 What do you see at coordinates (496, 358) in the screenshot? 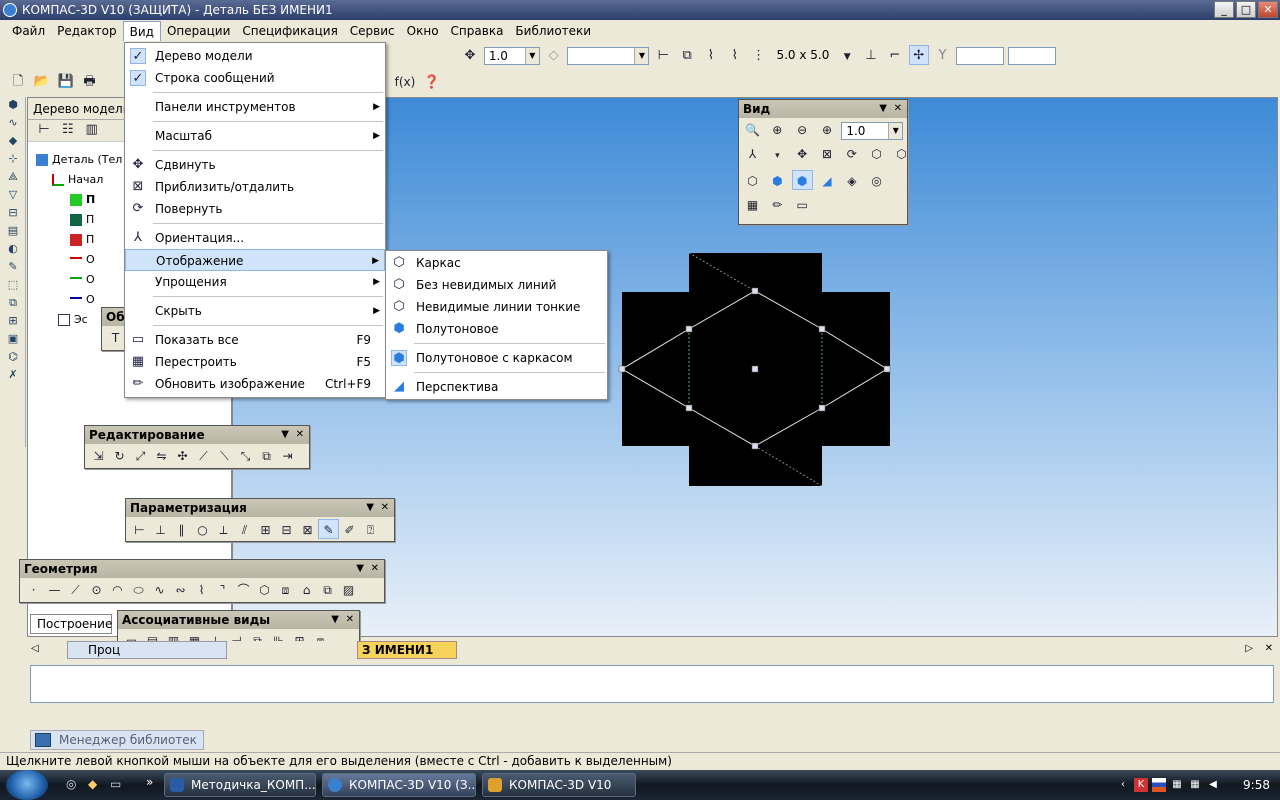
I see `submenu-item-shaded-wire: ⬢ Полутоновое с каркасом` at bounding box center [496, 358].